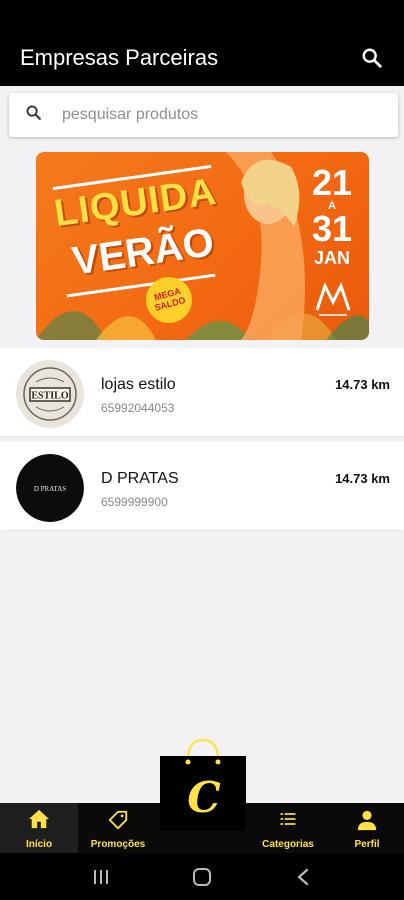 The width and height of the screenshot is (404, 900). What do you see at coordinates (204, 797) in the screenshot?
I see `svg-text: C` at bounding box center [204, 797].